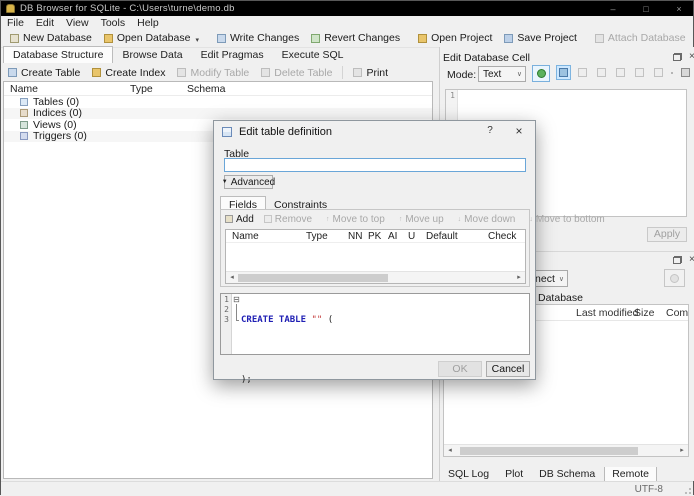  What do you see at coordinates (206, 89) in the screenshot?
I see `column-header-schema: Schema` at bounding box center [206, 89].